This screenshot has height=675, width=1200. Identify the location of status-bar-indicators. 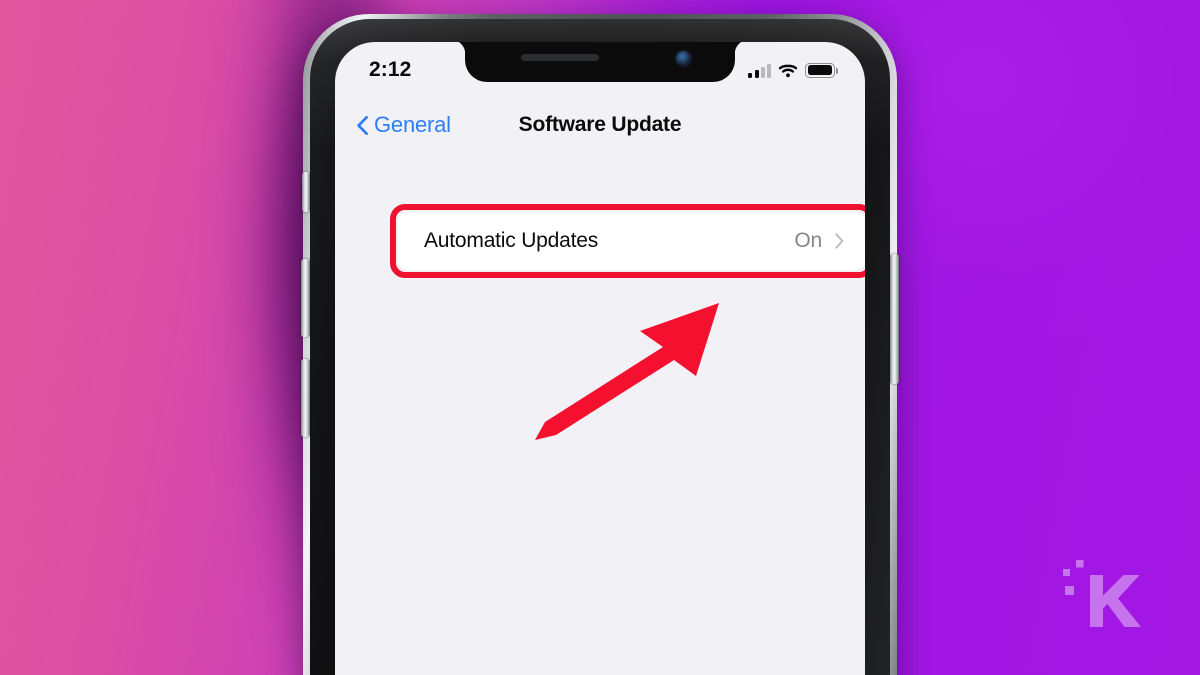
(793, 70).